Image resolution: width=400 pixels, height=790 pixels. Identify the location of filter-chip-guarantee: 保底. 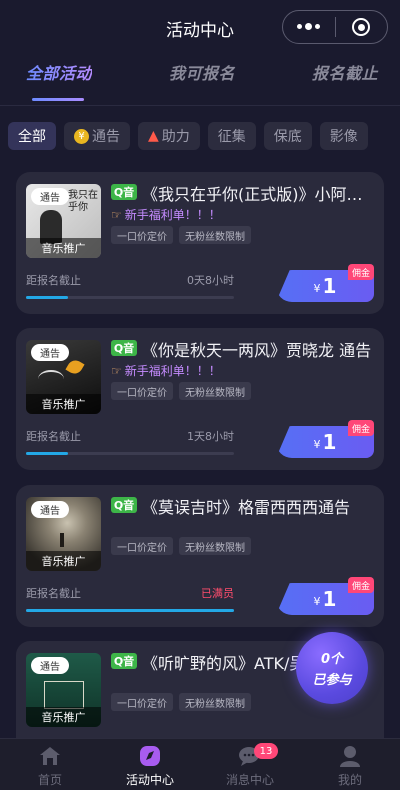
(287, 136).